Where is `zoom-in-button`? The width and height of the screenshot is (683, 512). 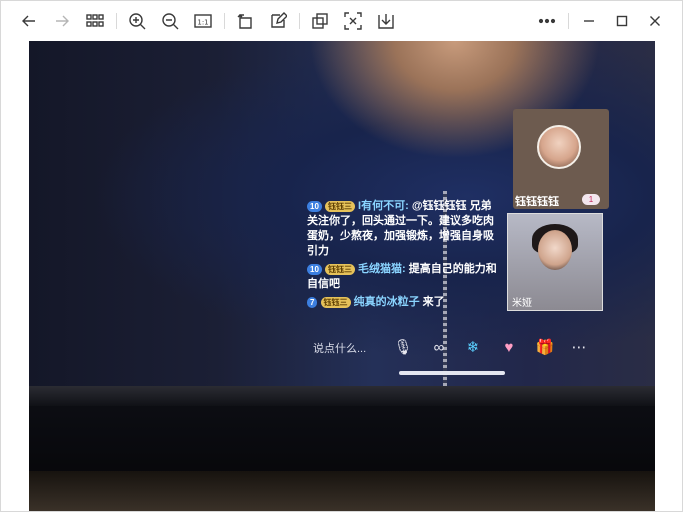
zoom-in-button is located at coordinates (137, 21).